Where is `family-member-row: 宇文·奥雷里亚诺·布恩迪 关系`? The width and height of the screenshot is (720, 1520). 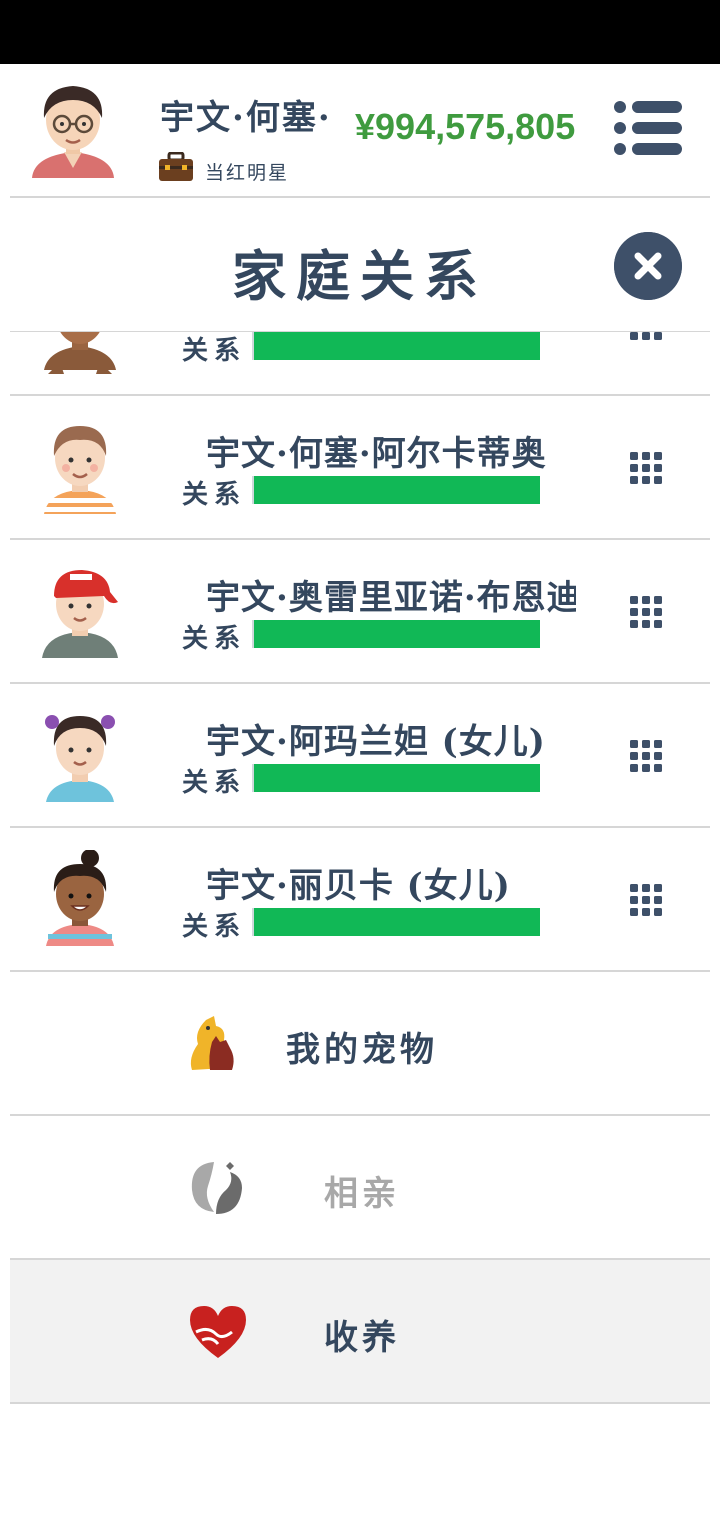 family-member-row: 宇文·奥雷里亚诺·布恩迪 关系 is located at coordinates (360, 612).